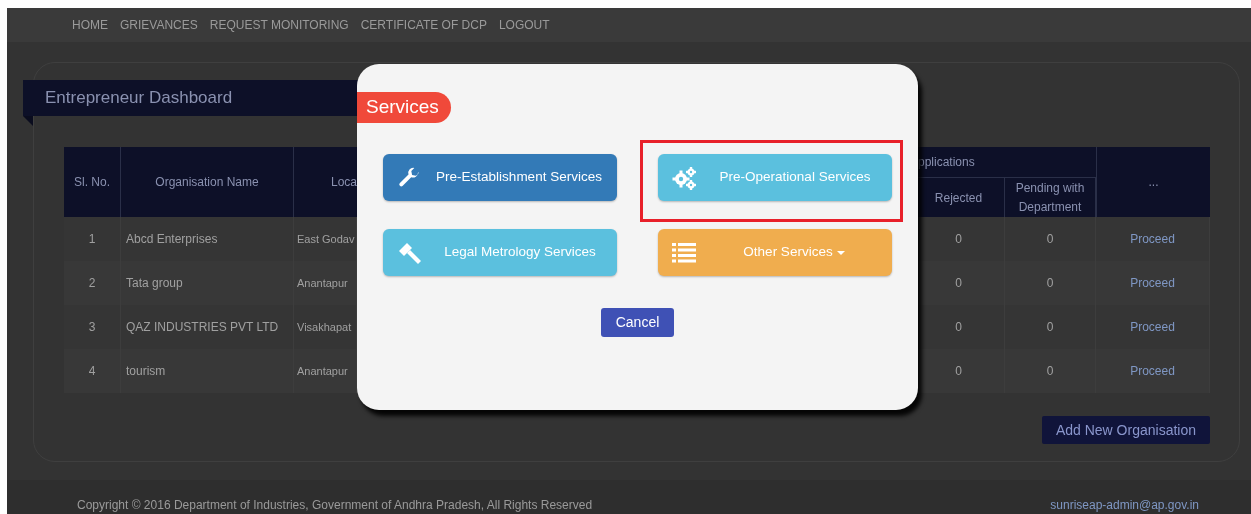 The height and width of the screenshot is (514, 1251). Describe the element at coordinates (685, 177) in the screenshot. I see `gears-icon` at that location.